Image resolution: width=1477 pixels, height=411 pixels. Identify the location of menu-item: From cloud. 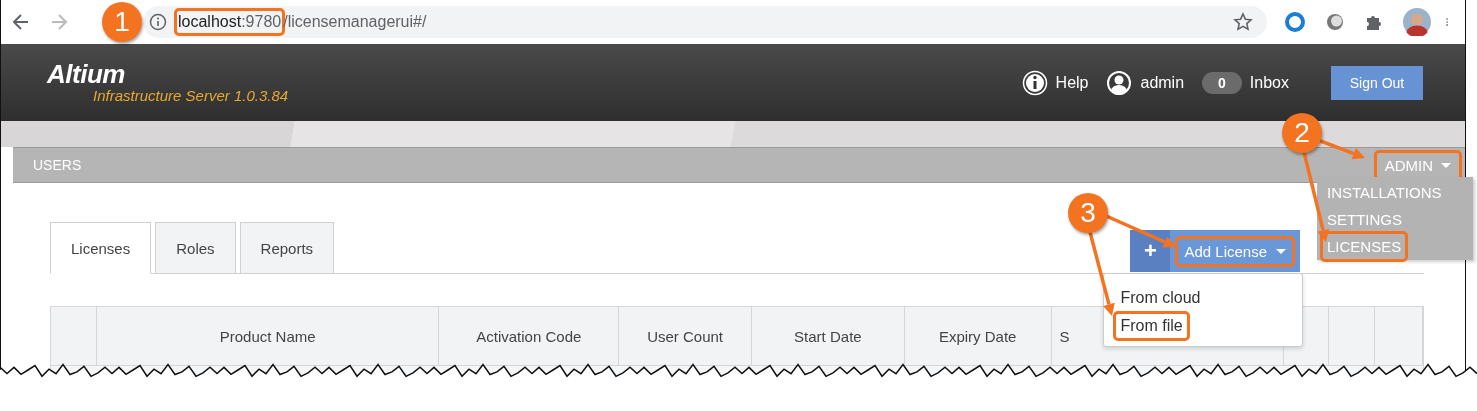
(1160, 298).